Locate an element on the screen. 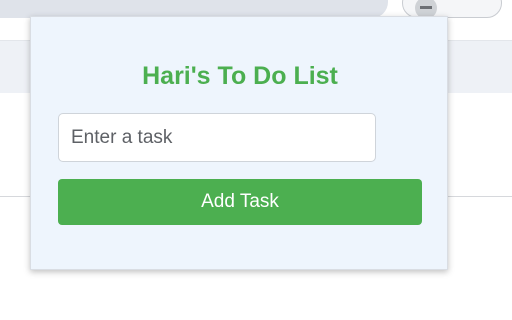  popup-title: Hari's To Do List is located at coordinates (240, 76).